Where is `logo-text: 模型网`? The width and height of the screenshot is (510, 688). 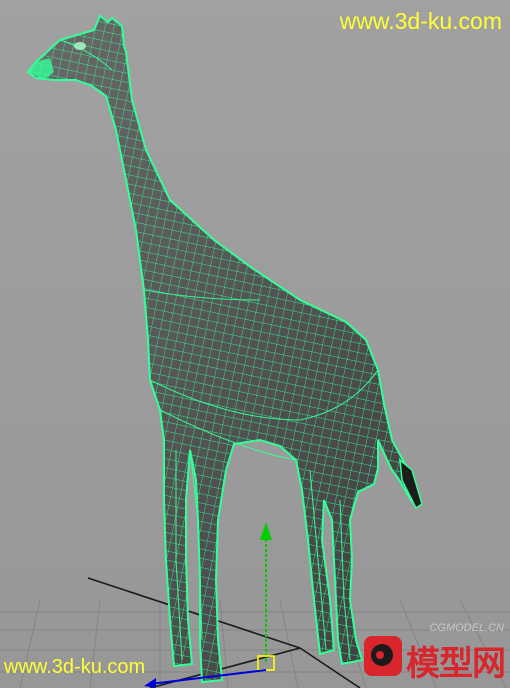 logo-text: 模型网 is located at coordinates (456, 664).